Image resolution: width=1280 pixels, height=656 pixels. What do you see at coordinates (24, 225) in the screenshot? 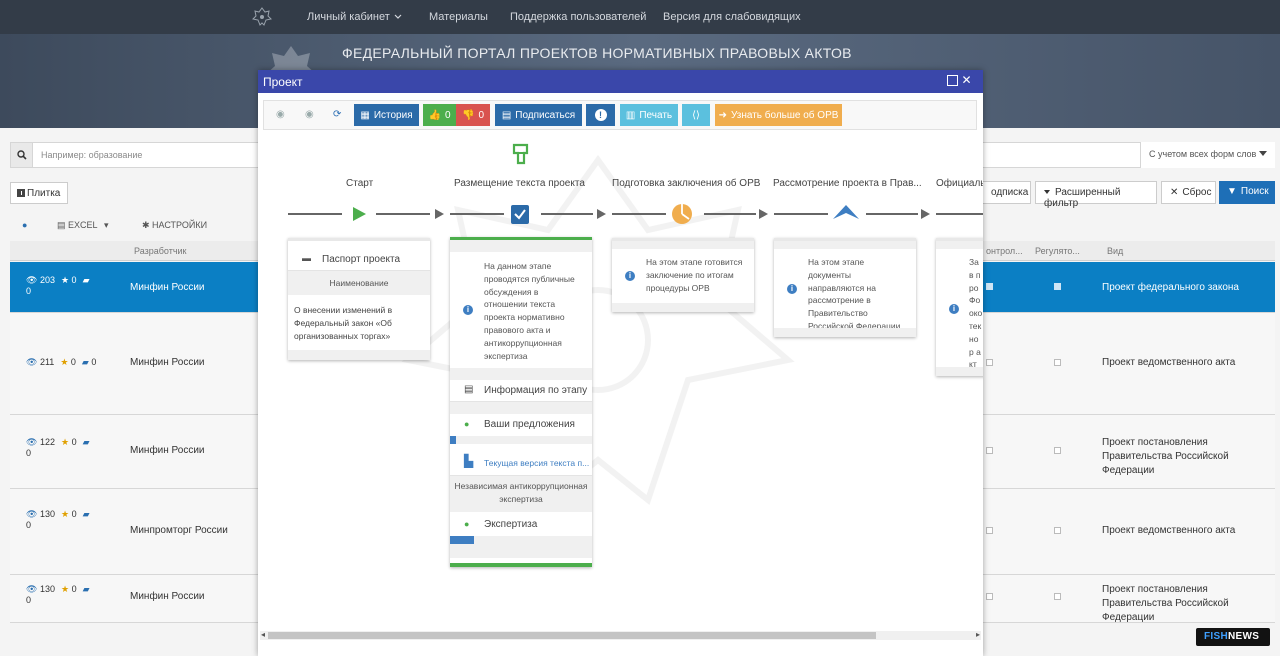
I see `eye-icon: ●` at bounding box center [24, 225].